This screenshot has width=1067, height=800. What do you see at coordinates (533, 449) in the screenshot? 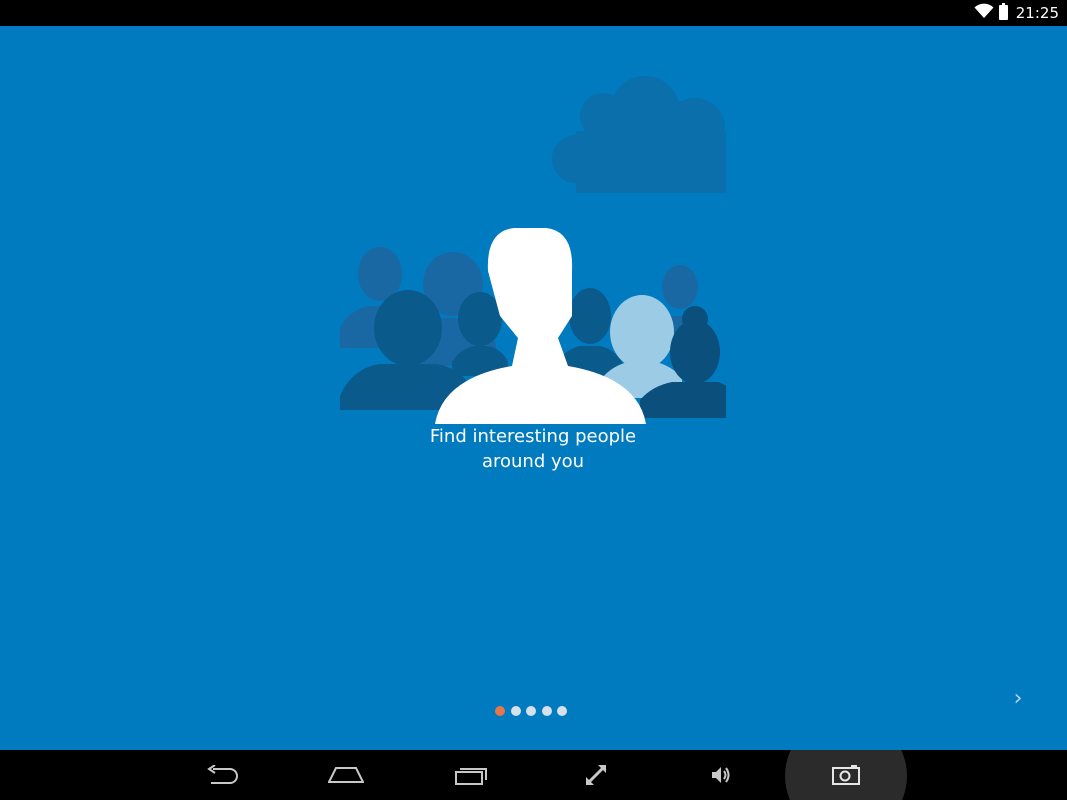
I see `onboarding-caption: Find interesting people around you` at bounding box center [533, 449].